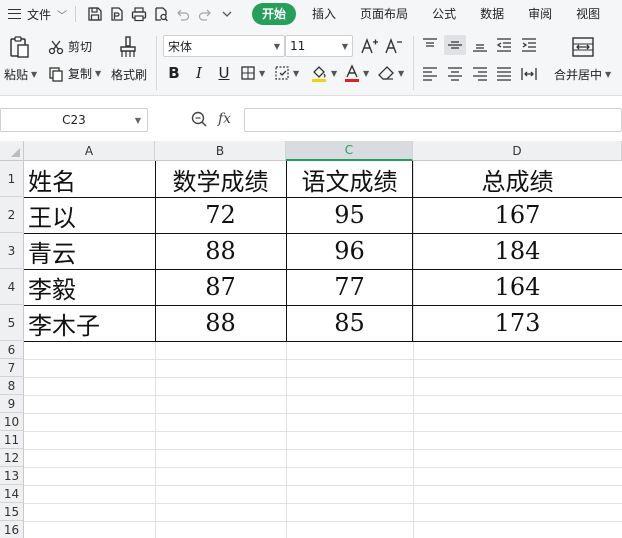 This screenshot has height=538, width=622. Describe the element at coordinates (430, 45) in the screenshot. I see `align-top-button` at that location.